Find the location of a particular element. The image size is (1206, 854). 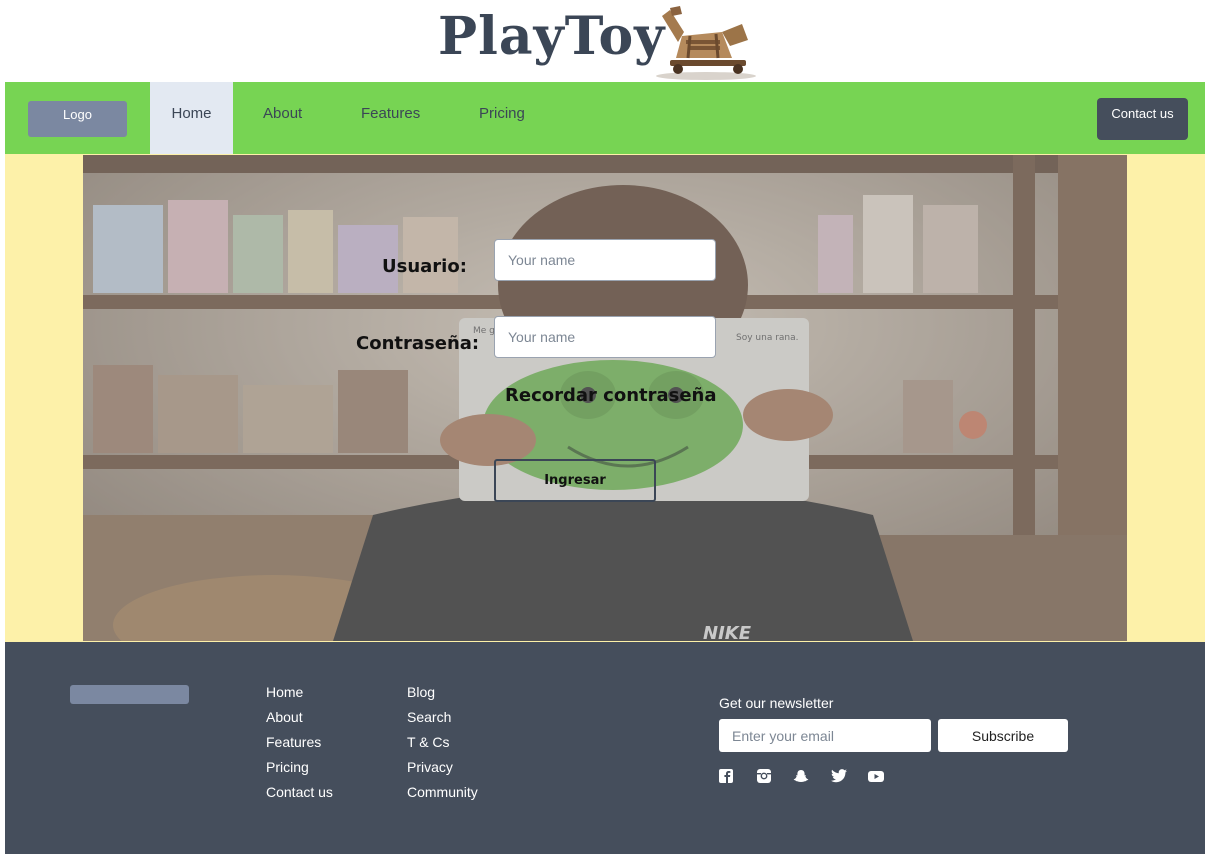

footer-link-contact: Contact us is located at coordinates (299, 796).